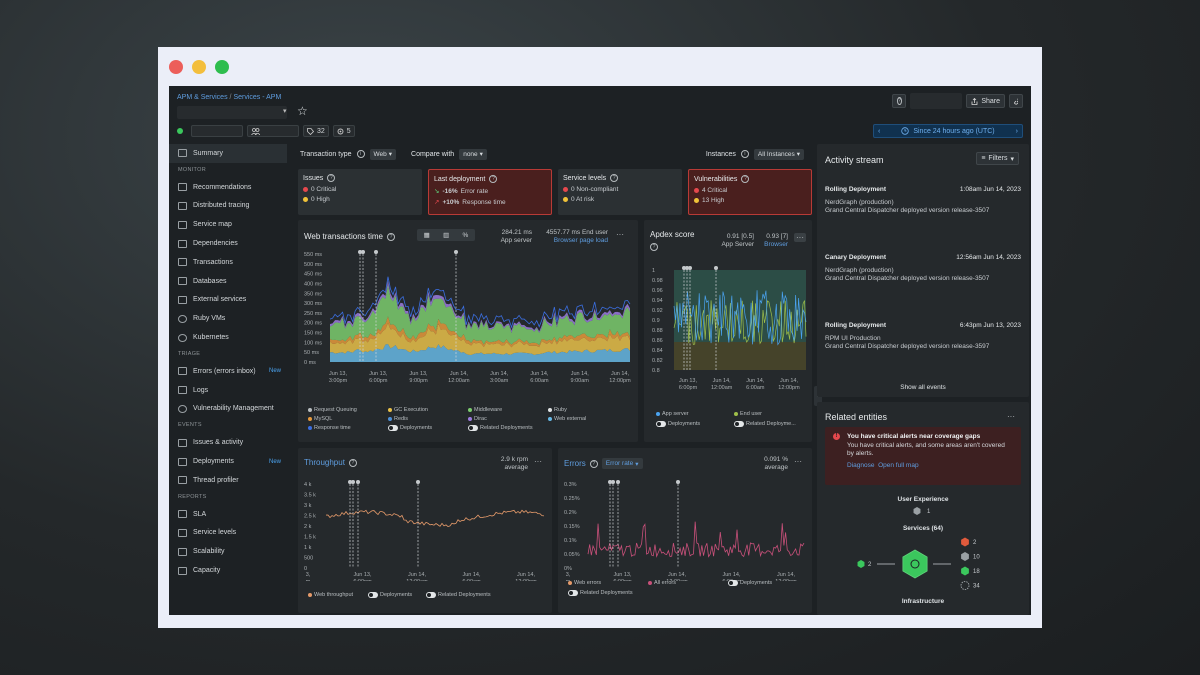 This screenshot has width=1200, height=675. What do you see at coordinates (228, 533) in the screenshot?
I see `sidebar-item-service-levels: Service levels` at bounding box center [228, 533].